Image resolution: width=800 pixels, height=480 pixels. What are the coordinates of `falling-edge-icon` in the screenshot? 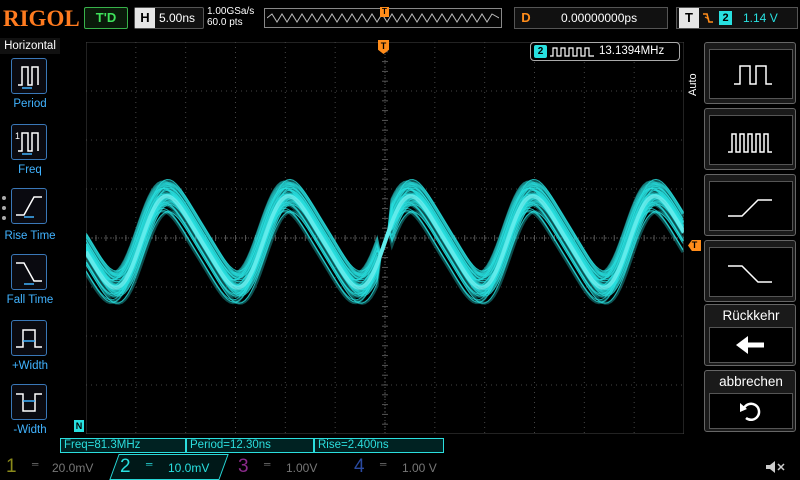 It's located at (708, 18).